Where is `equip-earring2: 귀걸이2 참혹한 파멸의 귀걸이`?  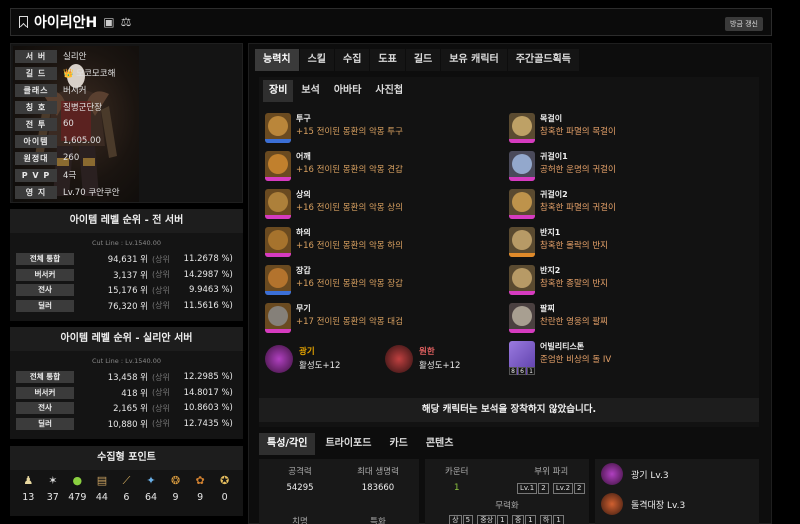 equip-earring2: 귀걸이2 참혹한 파멸의 귀걸이 is located at coordinates (562, 204).